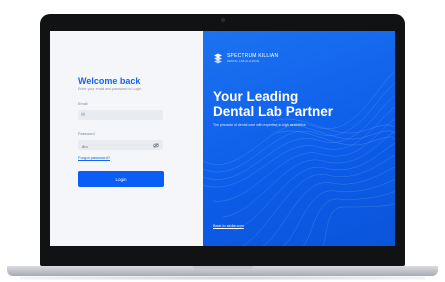 The image size is (445, 282). What do you see at coordinates (218, 58) in the screenshot?
I see `brand-logo-icon` at bounding box center [218, 58].